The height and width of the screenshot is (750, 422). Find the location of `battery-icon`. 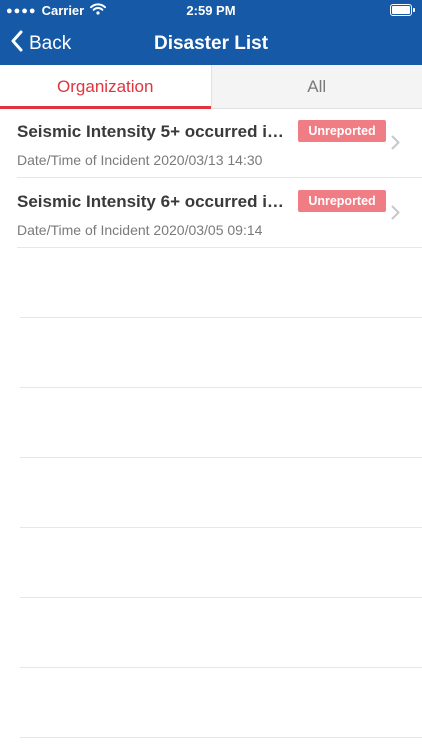

battery-icon is located at coordinates (402, 10).